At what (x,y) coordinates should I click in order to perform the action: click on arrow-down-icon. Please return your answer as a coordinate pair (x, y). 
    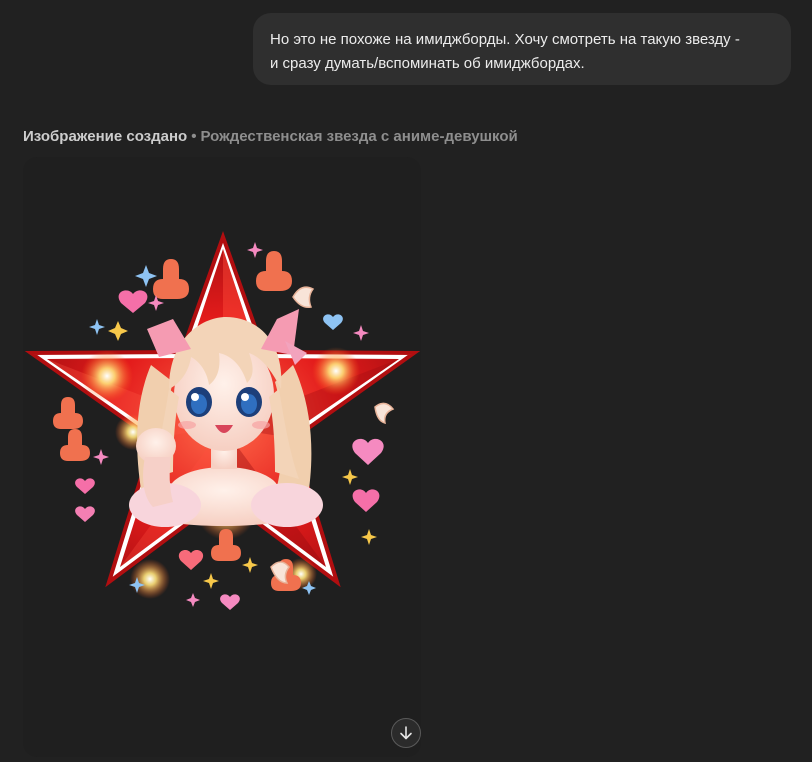
    Looking at the image, I should click on (406, 733).